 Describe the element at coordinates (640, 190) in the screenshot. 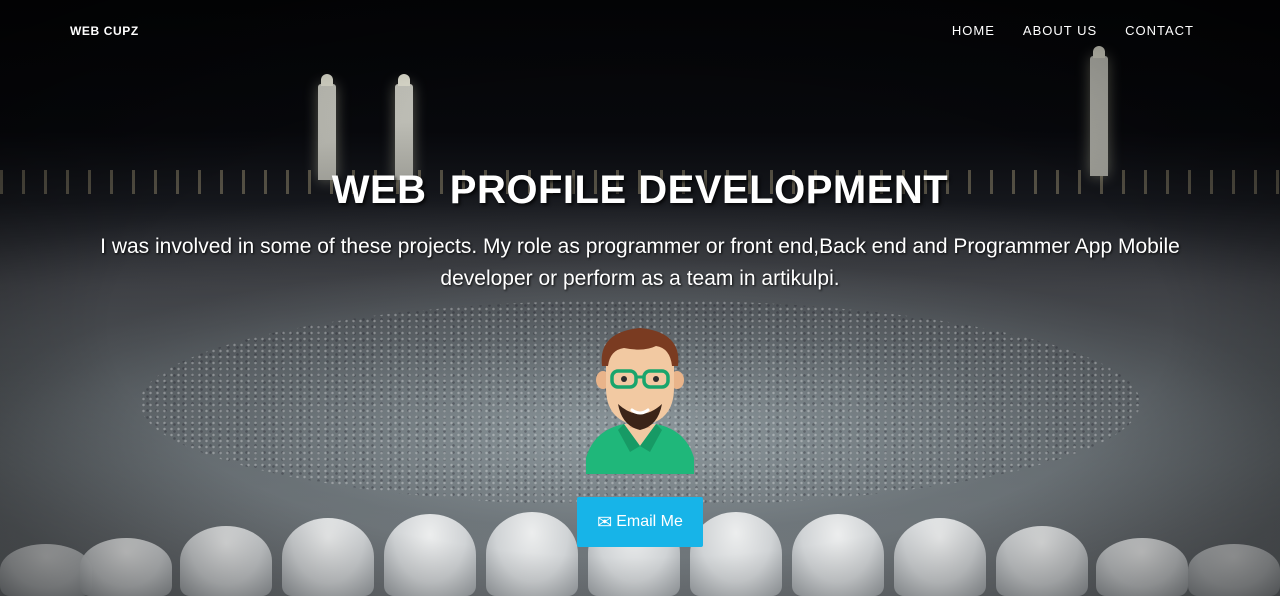

I see `hero-title: WEB PROFILE DEVELOPMENT` at that location.